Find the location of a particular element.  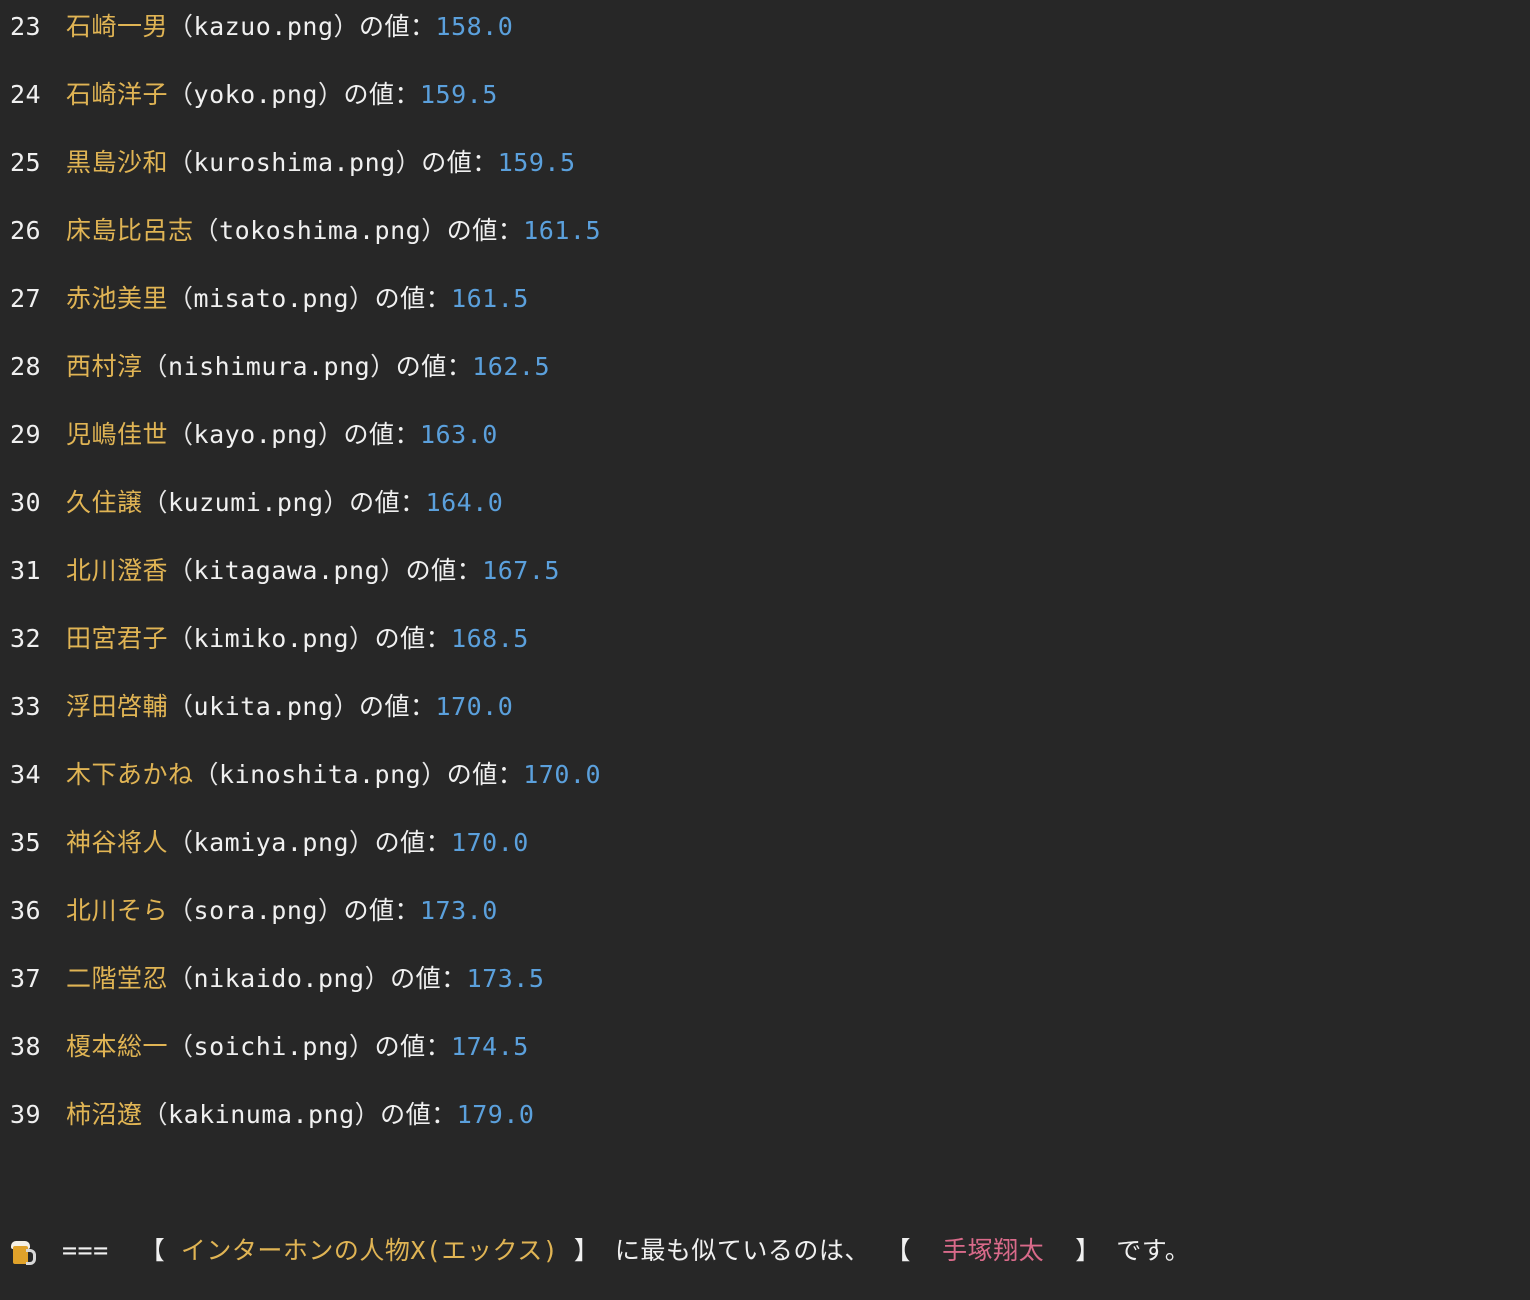

answer-name: 手塚翔太 is located at coordinates (993, 1250).